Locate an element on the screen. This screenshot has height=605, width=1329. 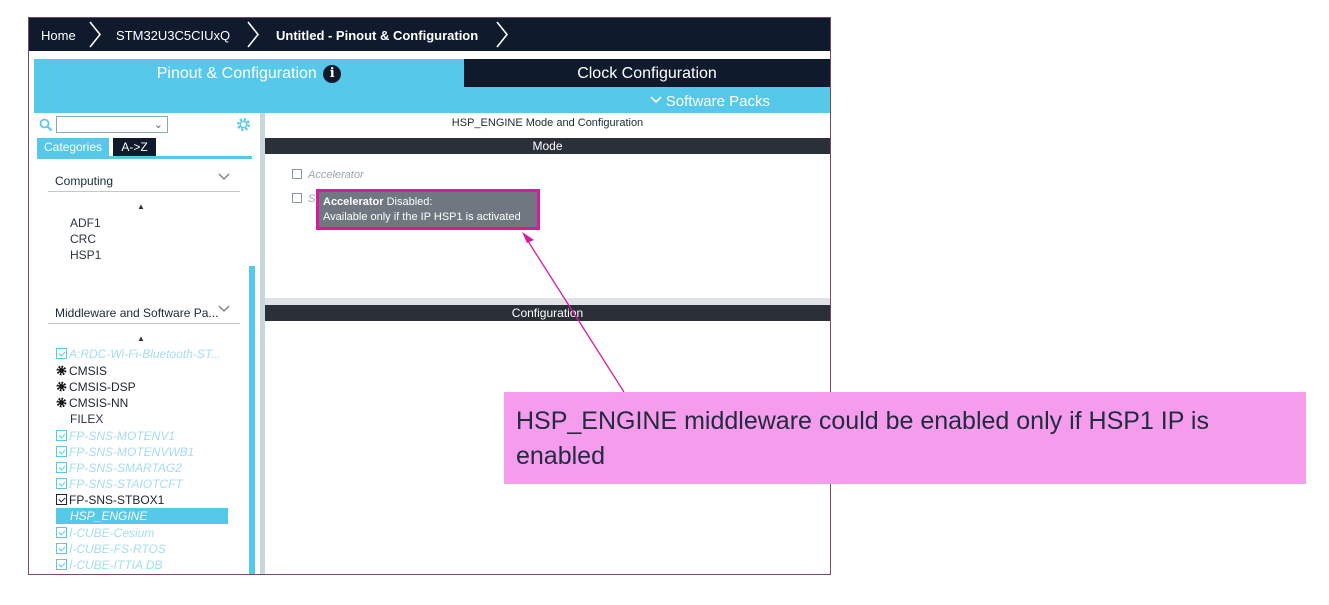
list-item-middleware: I-CUBE-FS-RTOS is located at coordinates (111, 549).